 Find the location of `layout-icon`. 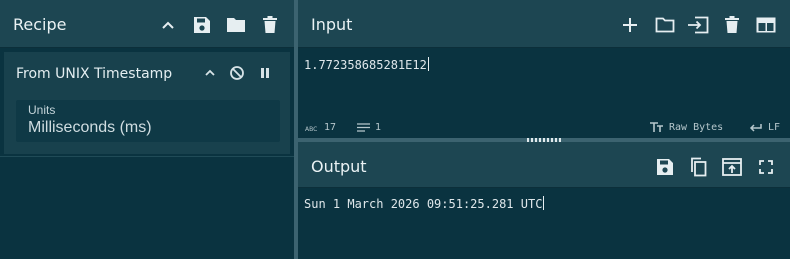

layout-icon is located at coordinates (766, 25).